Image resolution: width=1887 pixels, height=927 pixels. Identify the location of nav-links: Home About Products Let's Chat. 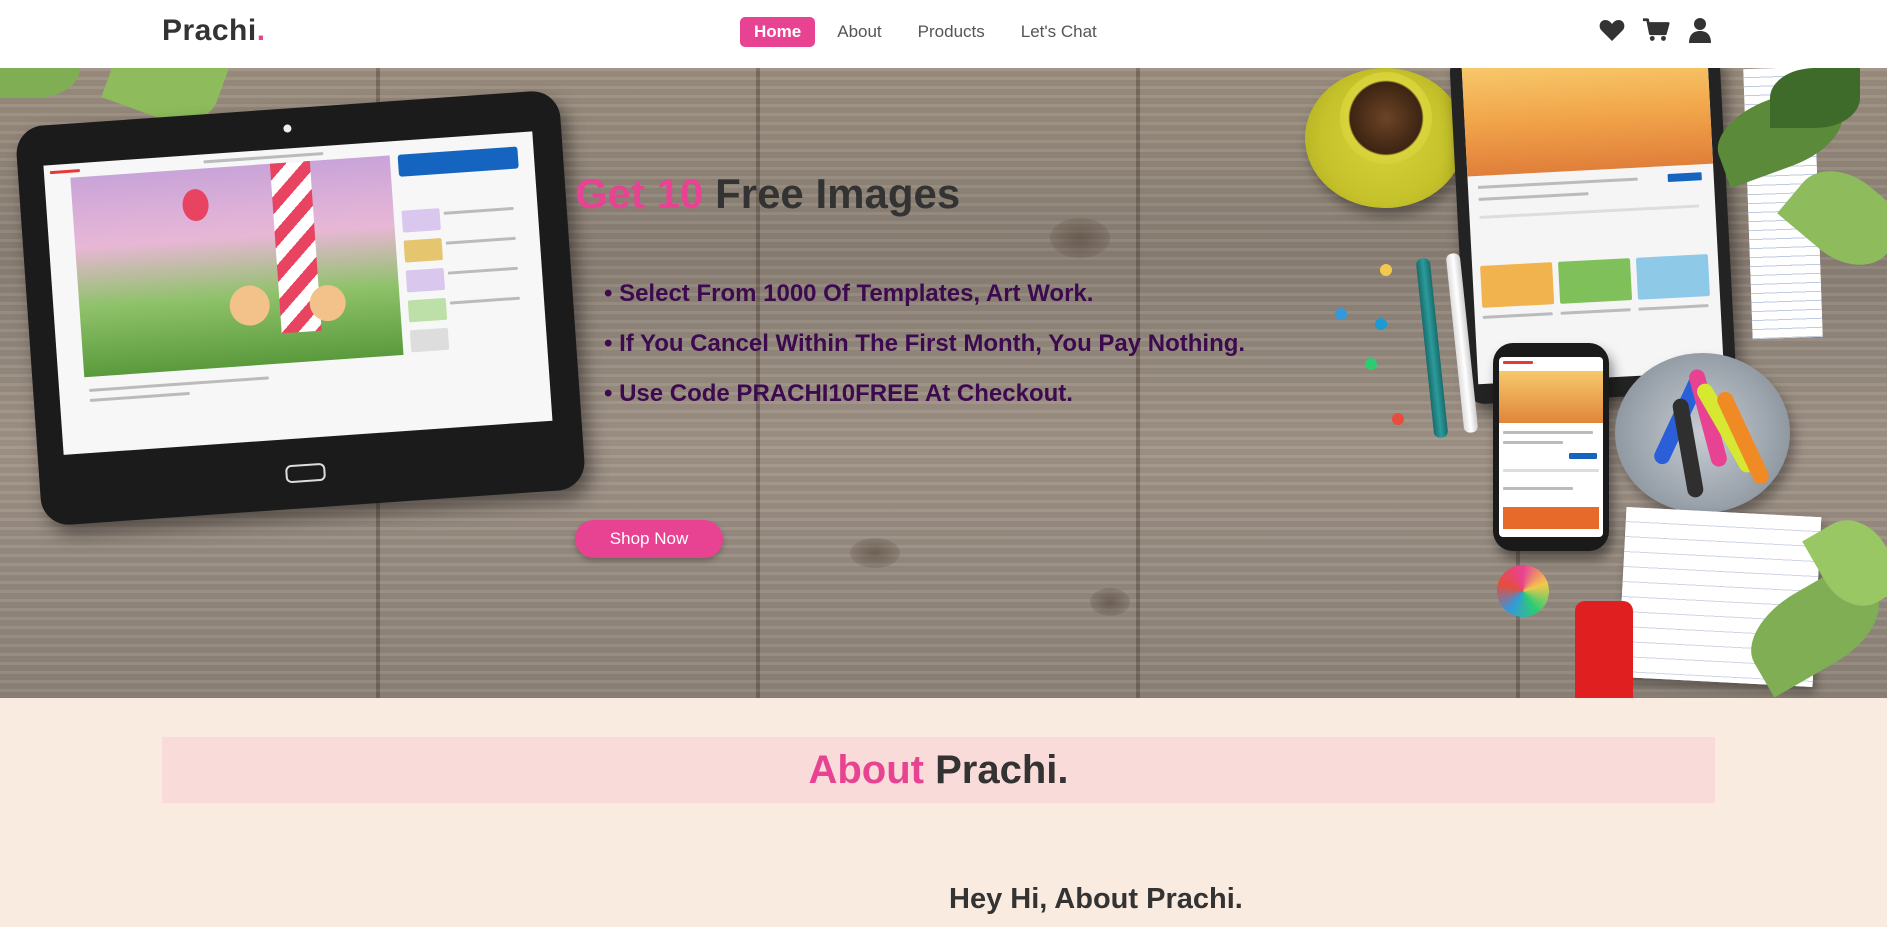
(929, 32).